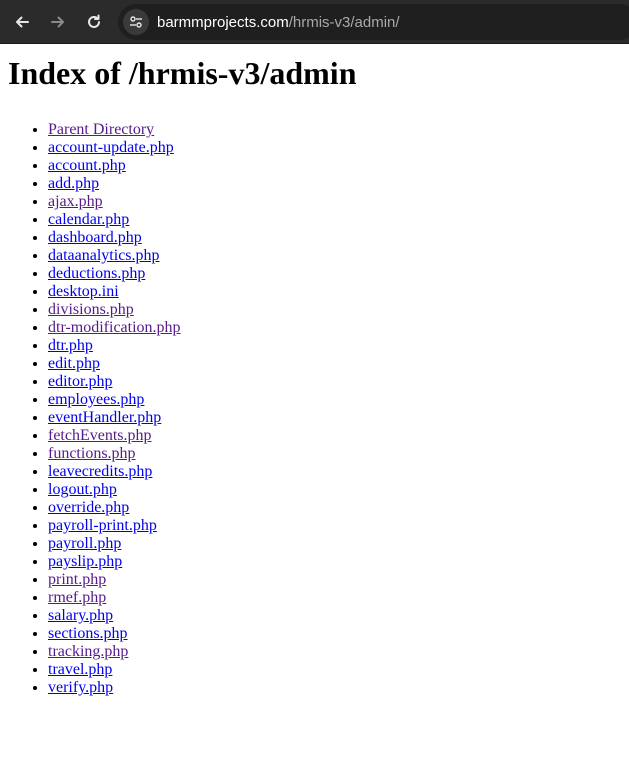 Image resolution: width=629 pixels, height=776 pixels. Describe the element at coordinates (334, 184) in the screenshot. I see `list-item: add.php` at that location.